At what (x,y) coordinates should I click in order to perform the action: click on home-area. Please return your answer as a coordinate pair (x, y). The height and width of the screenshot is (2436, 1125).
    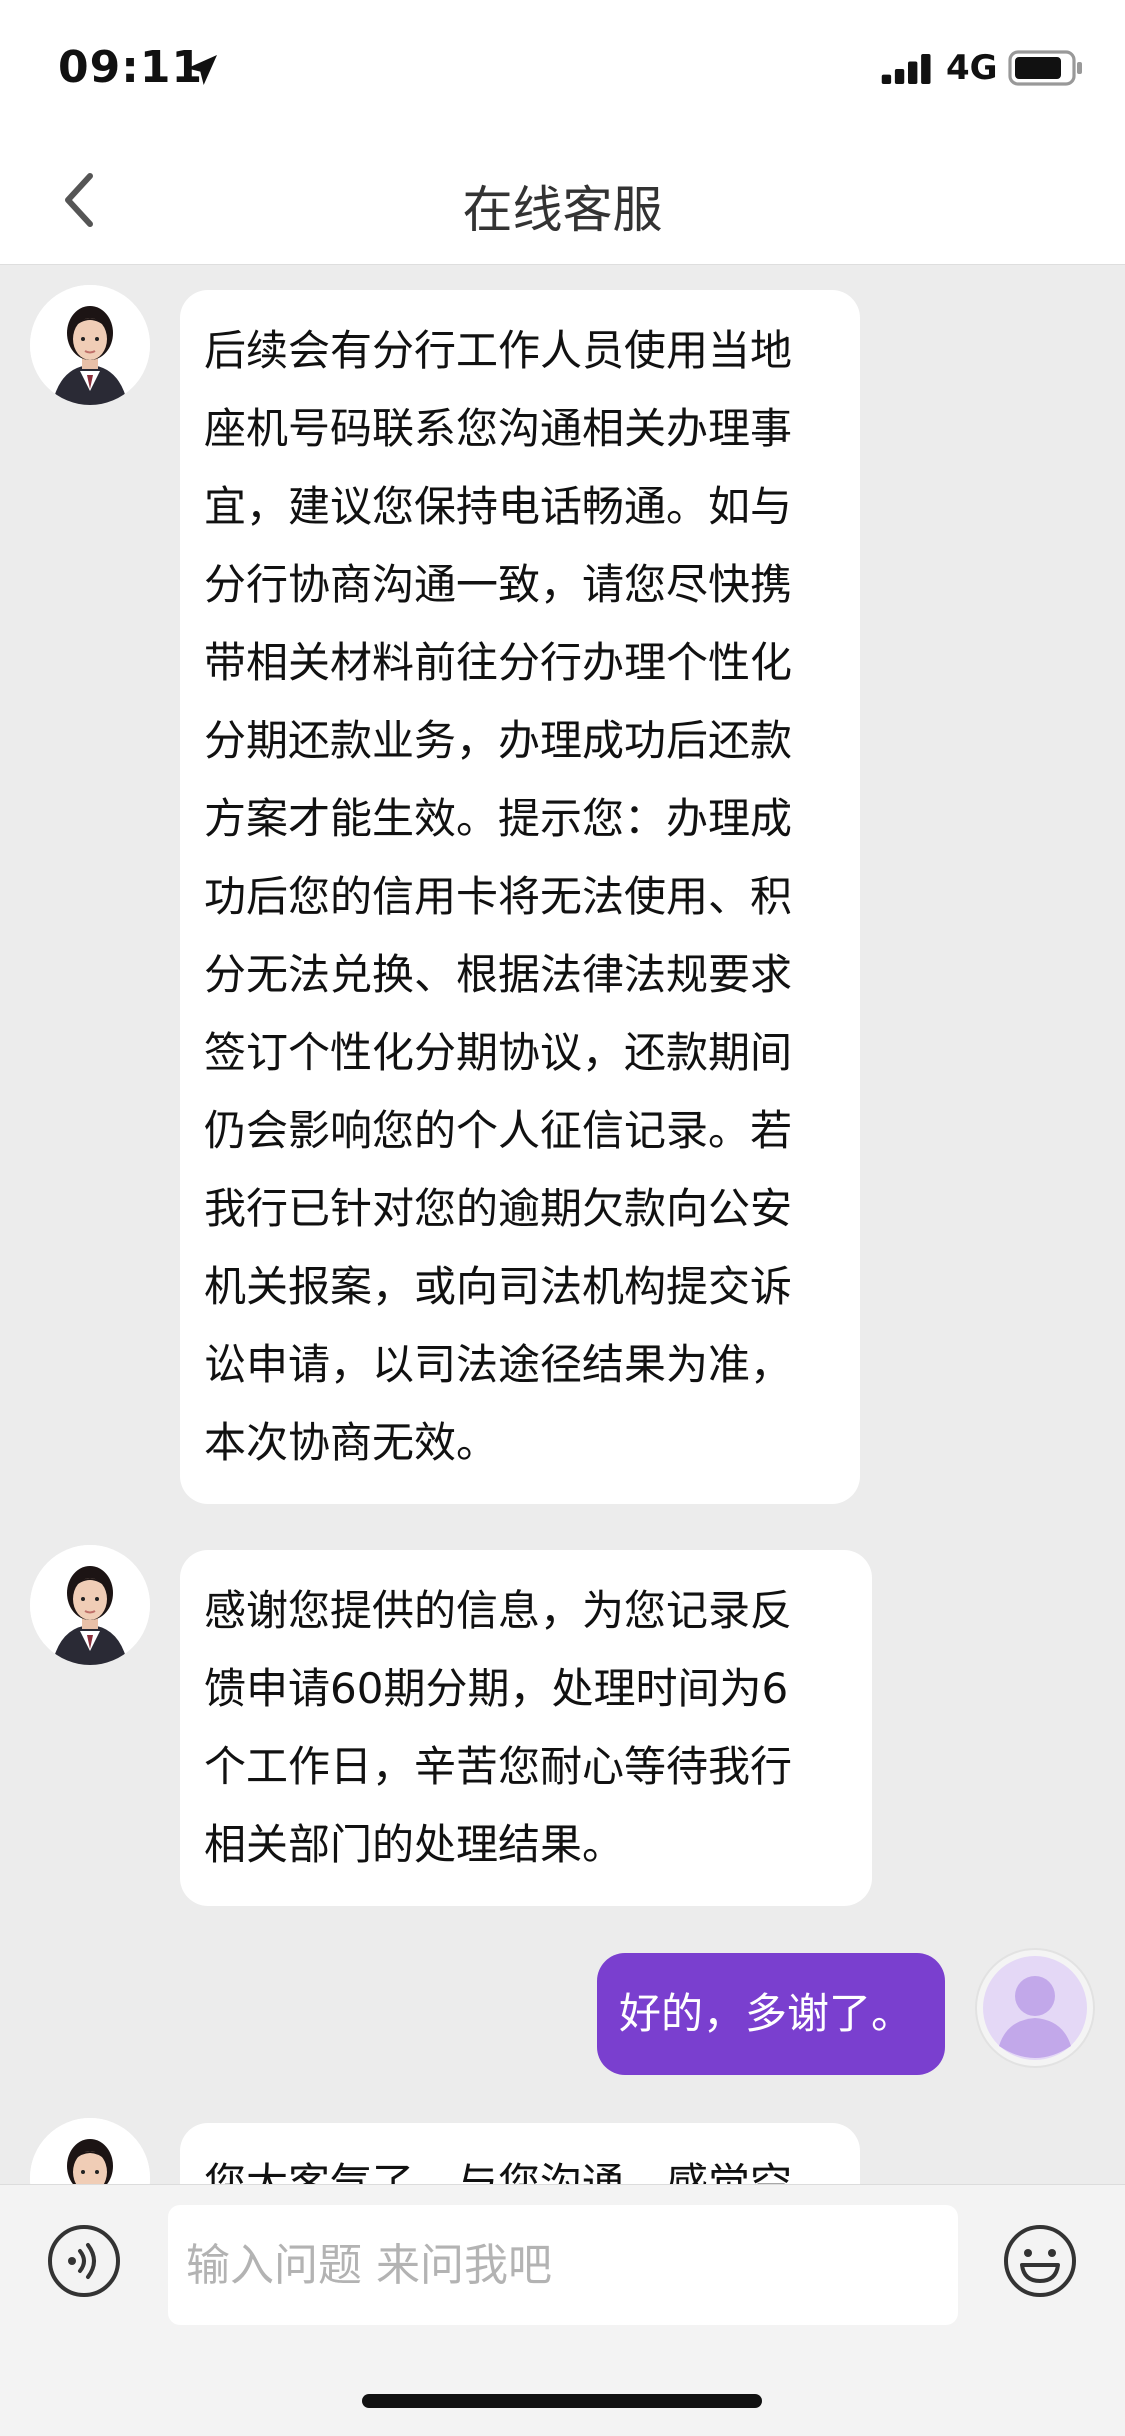
    Looking at the image, I should click on (562, 2395).